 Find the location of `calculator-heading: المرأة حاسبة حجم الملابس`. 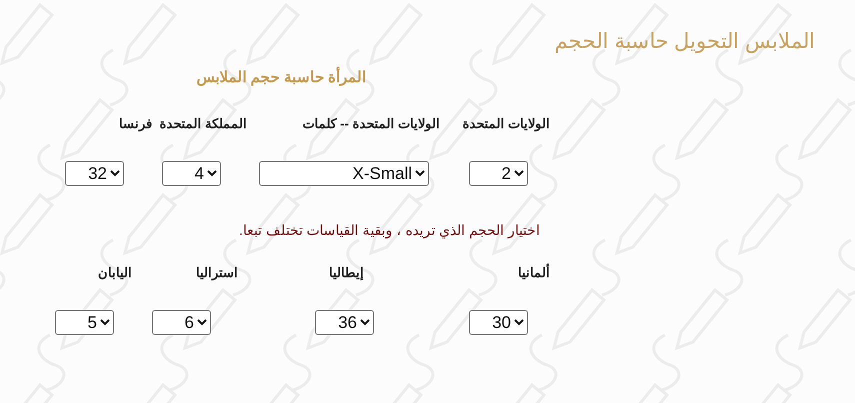

calculator-heading: المرأة حاسبة حجم الملابس is located at coordinates (300, 78).